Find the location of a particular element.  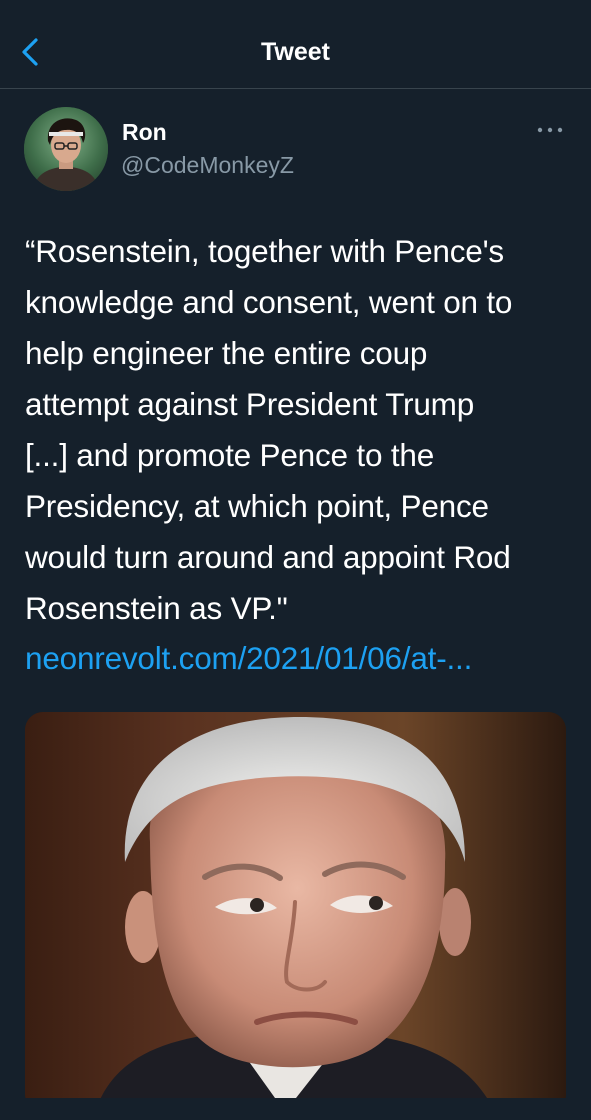

tweet-text-line: “Rosenstein, together with Pence's is located at coordinates (264, 251).